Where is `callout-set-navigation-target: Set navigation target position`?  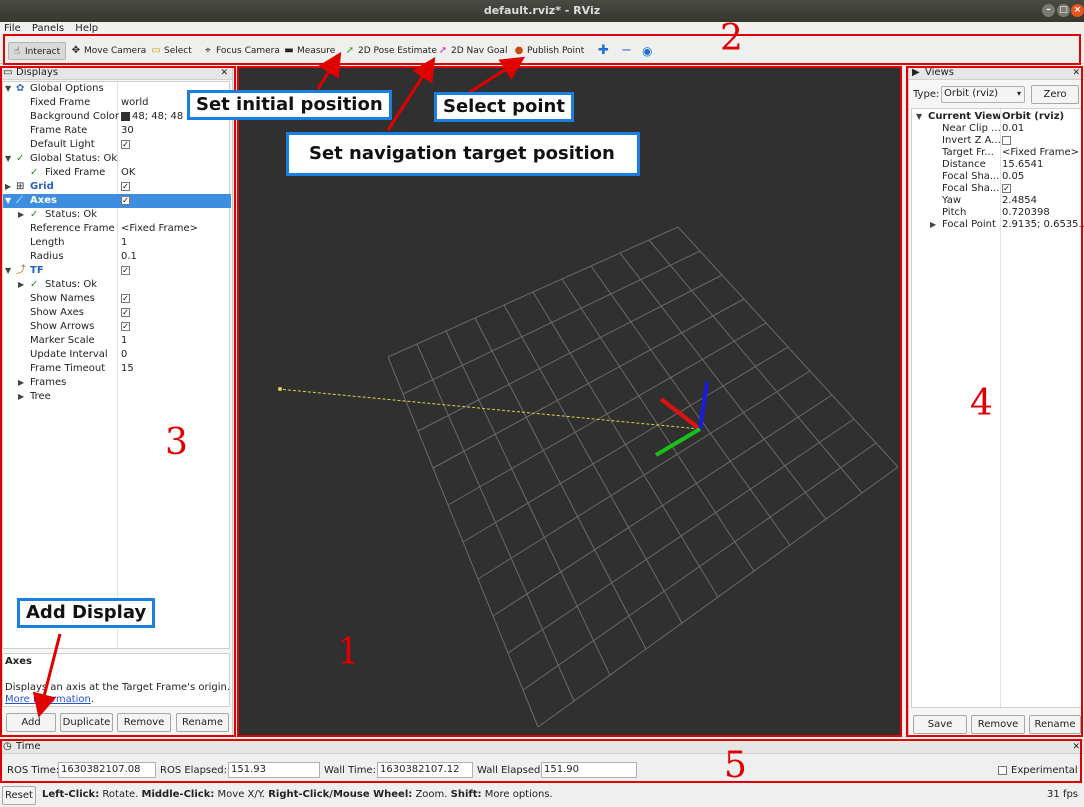 callout-set-navigation-target: Set navigation target position is located at coordinates (463, 154).